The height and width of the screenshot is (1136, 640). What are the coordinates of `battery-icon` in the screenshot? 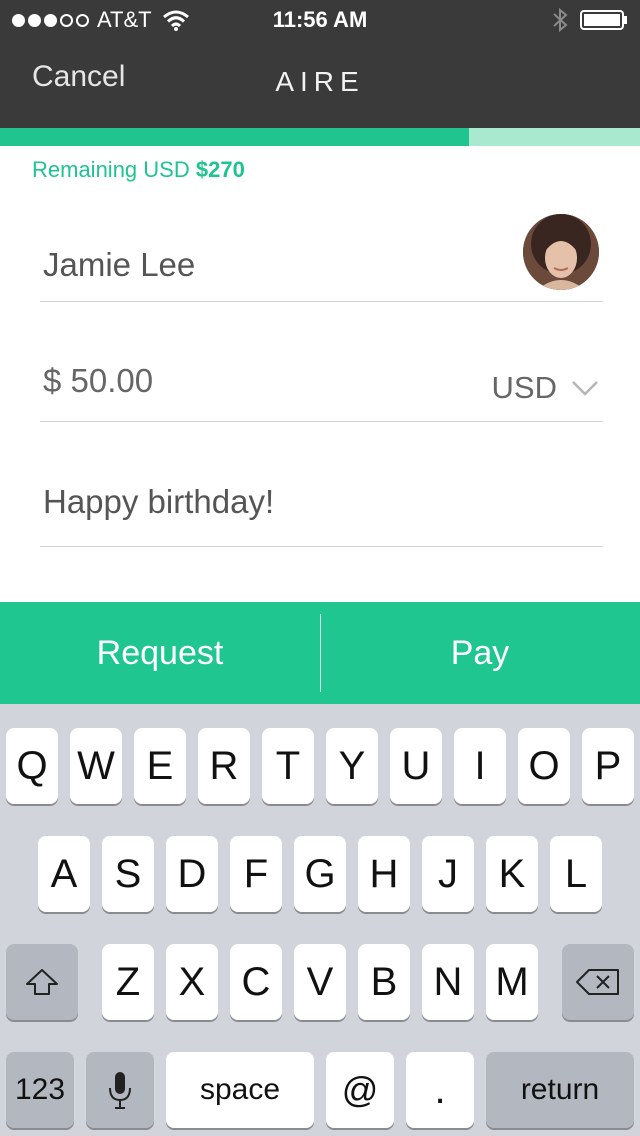 It's located at (603, 20).